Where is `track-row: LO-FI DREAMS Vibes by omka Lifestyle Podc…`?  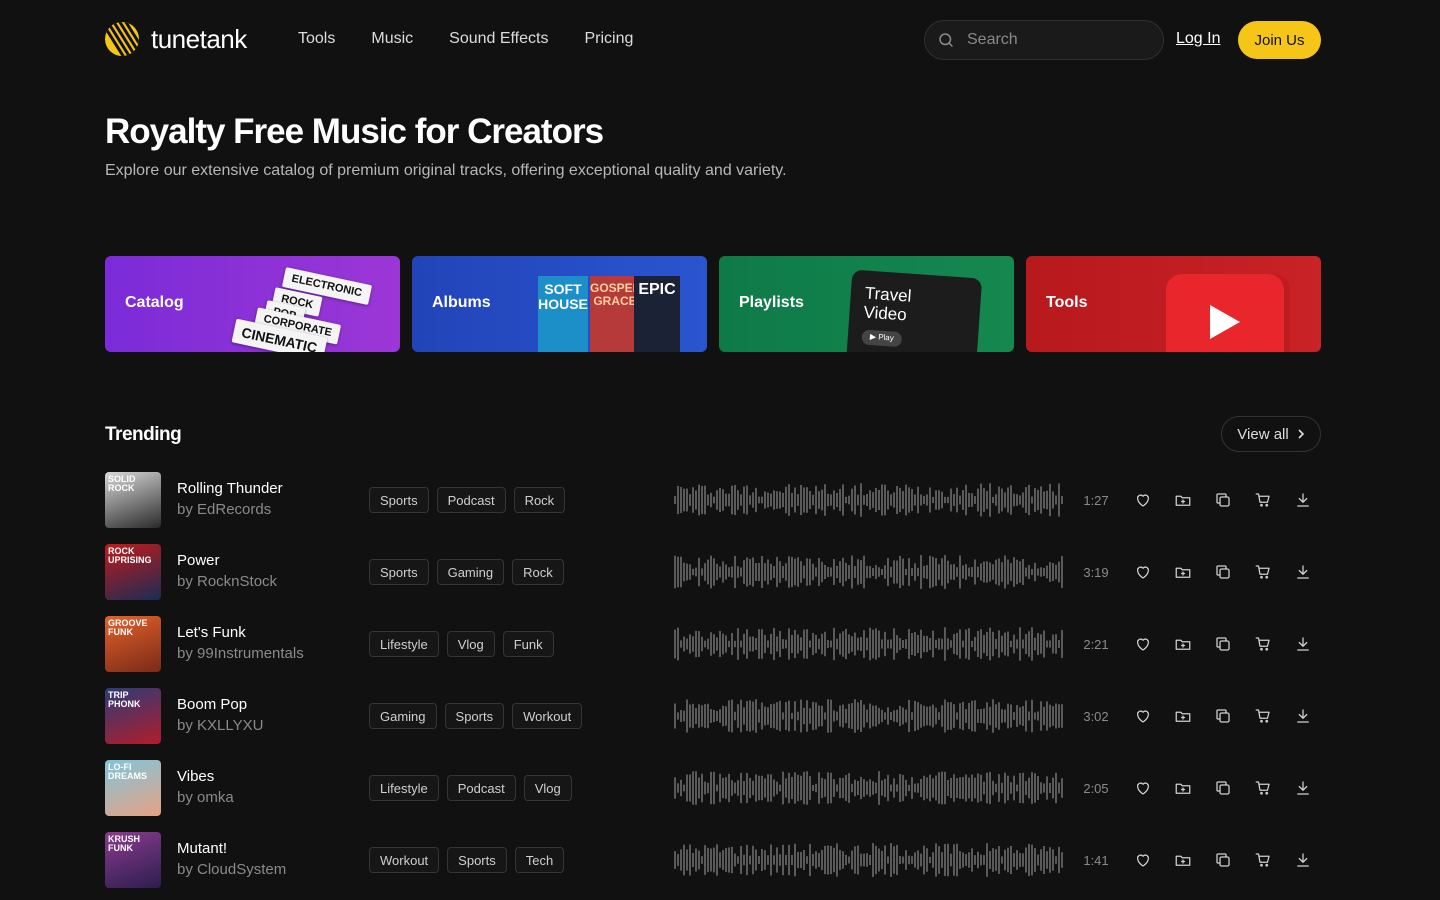 track-row: LO-FI DREAMS Vibes by omka Lifestyle Podc… is located at coordinates (713, 788).